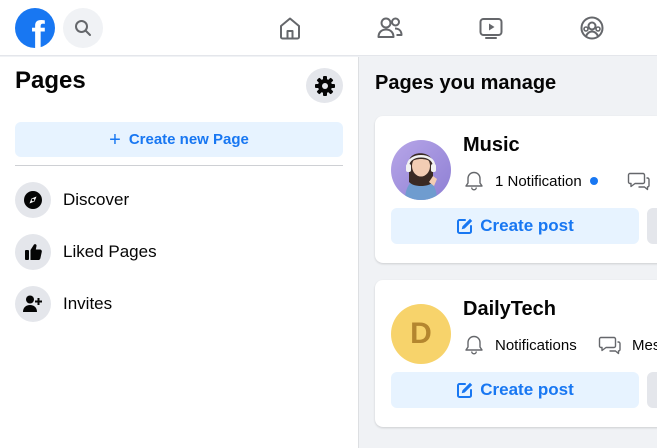 The image size is (657, 448). What do you see at coordinates (593, 181) in the screenshot?
I see `unread-indicator` at bounding box center [593, 181].